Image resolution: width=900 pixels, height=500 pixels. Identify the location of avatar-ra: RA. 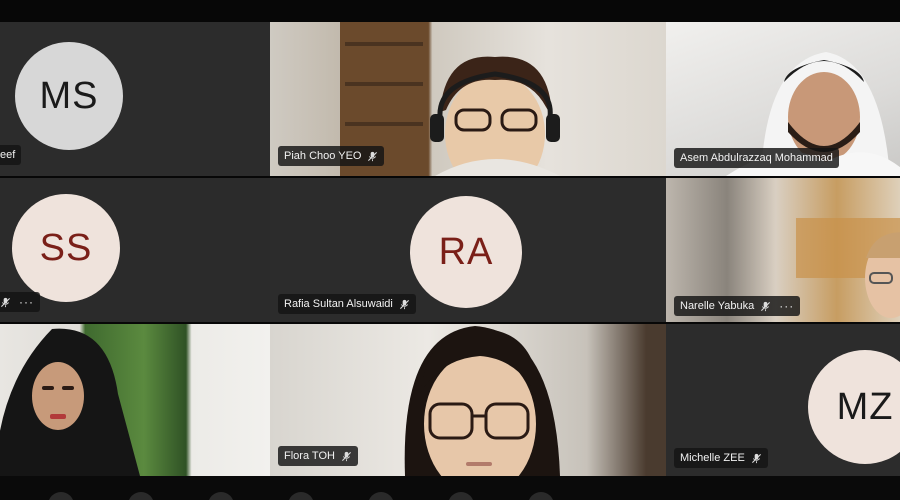
(466, 252).